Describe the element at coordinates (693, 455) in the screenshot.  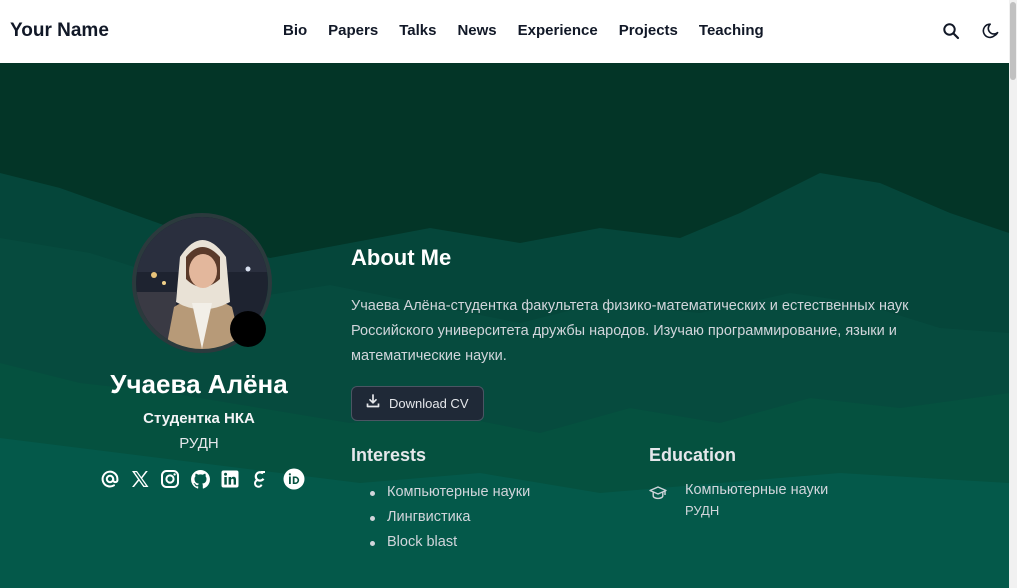
I see `education-title: Education` at that location.